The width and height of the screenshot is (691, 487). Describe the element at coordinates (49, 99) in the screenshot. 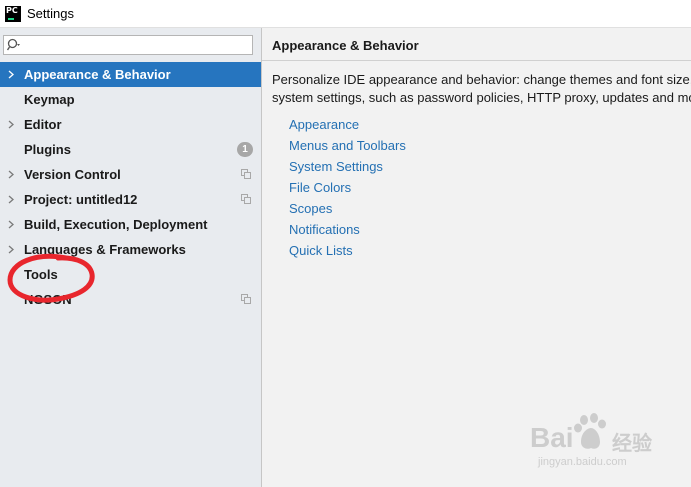

I see `sidebar-item-label: Keymap` at that location.